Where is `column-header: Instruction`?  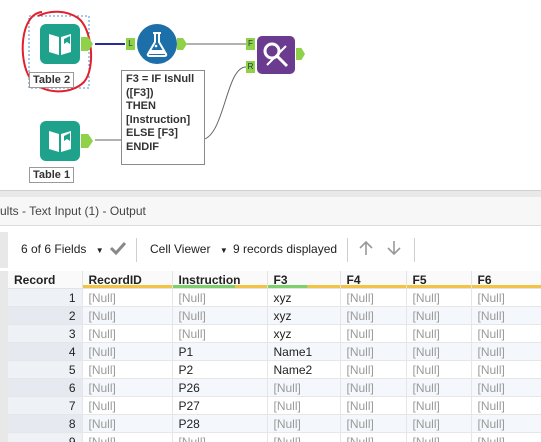 column-header: Instruction is located at coordinates (220, 280).